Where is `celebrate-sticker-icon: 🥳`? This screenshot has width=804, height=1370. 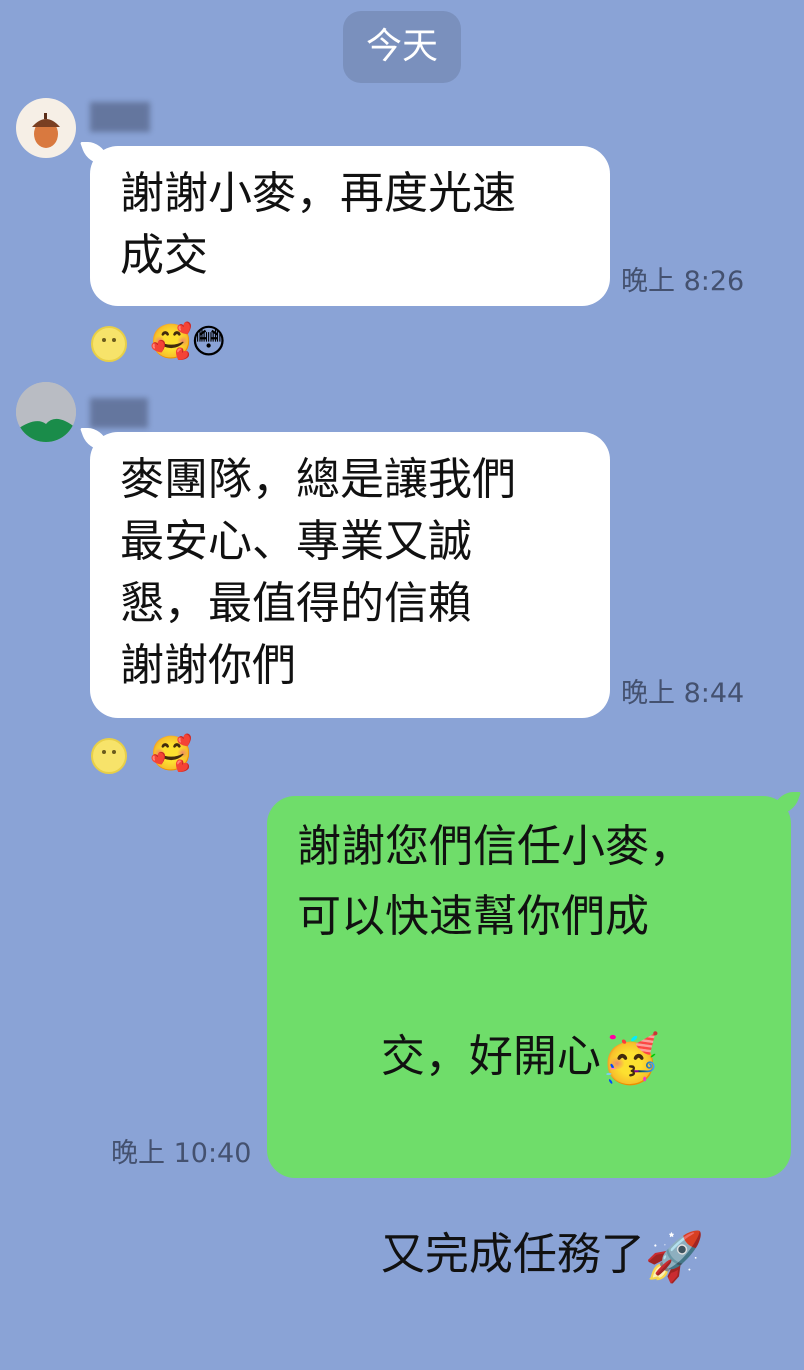 celebrate-sticker-icon: 🥳 is located at coordinates (630, 1059).